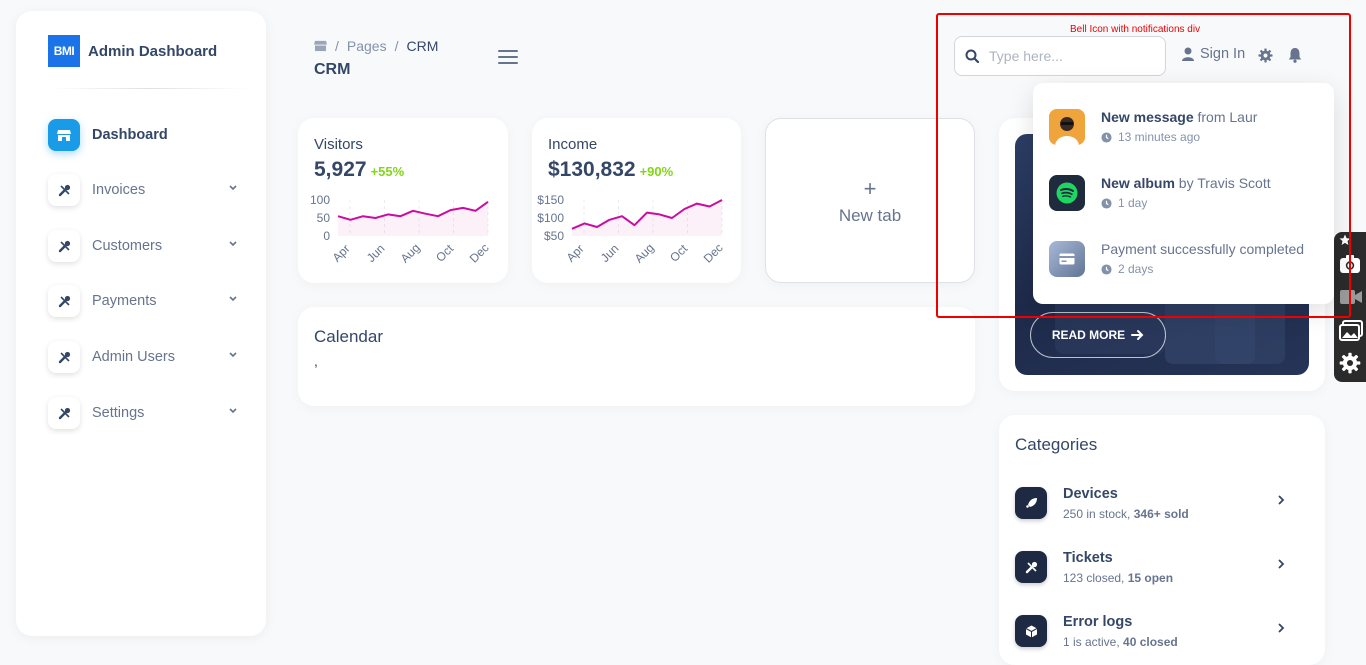 The height and width of the screenshot is (665, 1366). Describe the element at coordinates (422, 46) in the screenshot. I see `breadcrumb-current: CRM` at that location.